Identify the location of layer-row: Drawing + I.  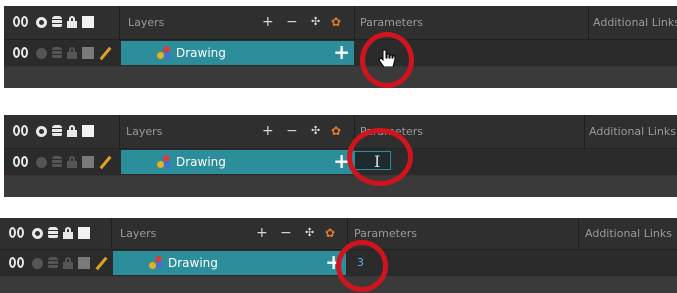
(340, 162).